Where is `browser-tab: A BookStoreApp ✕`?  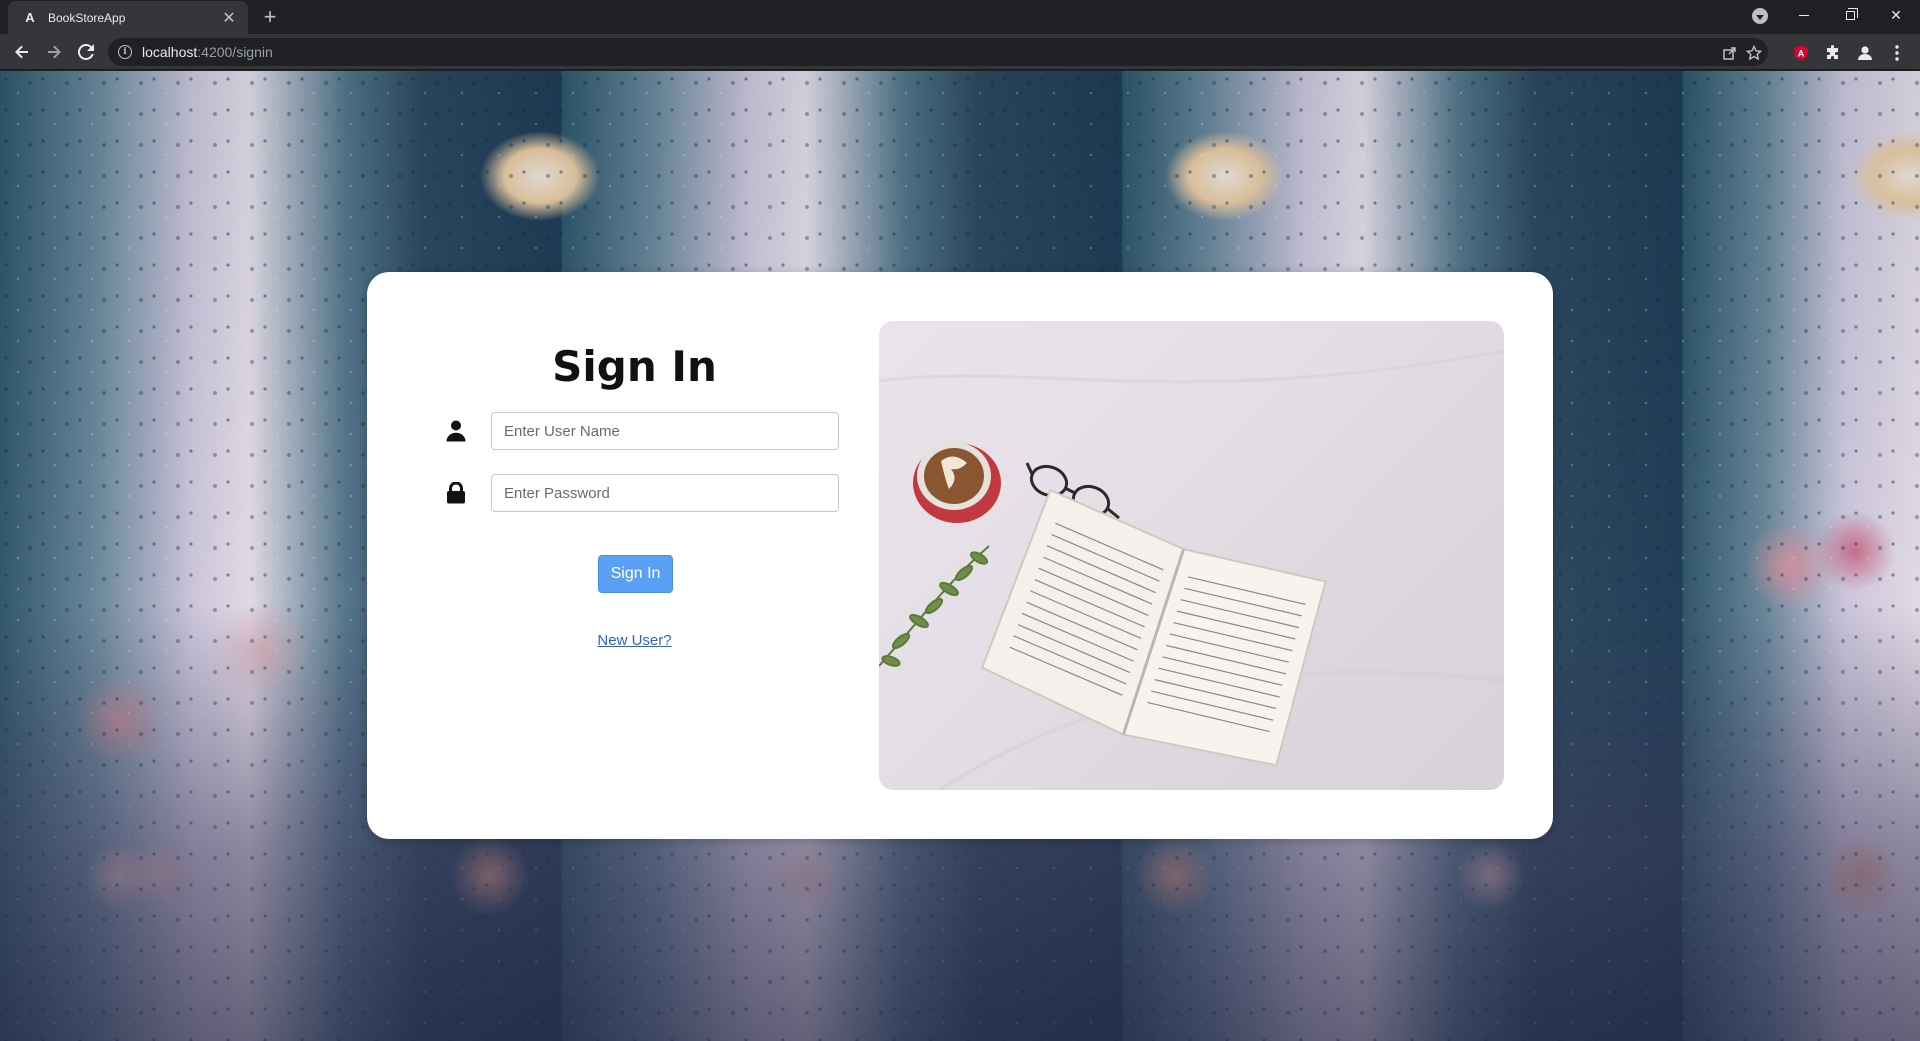
browser-tab: A BookStoreApp ✕ is located at coordinates (128, 17).